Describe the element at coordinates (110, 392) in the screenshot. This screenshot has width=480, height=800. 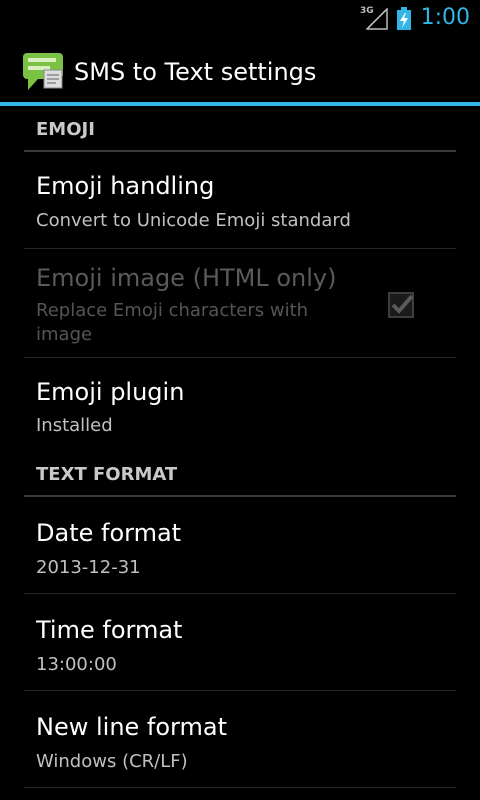
I see `pref-title: Emoji plugin` at that location.